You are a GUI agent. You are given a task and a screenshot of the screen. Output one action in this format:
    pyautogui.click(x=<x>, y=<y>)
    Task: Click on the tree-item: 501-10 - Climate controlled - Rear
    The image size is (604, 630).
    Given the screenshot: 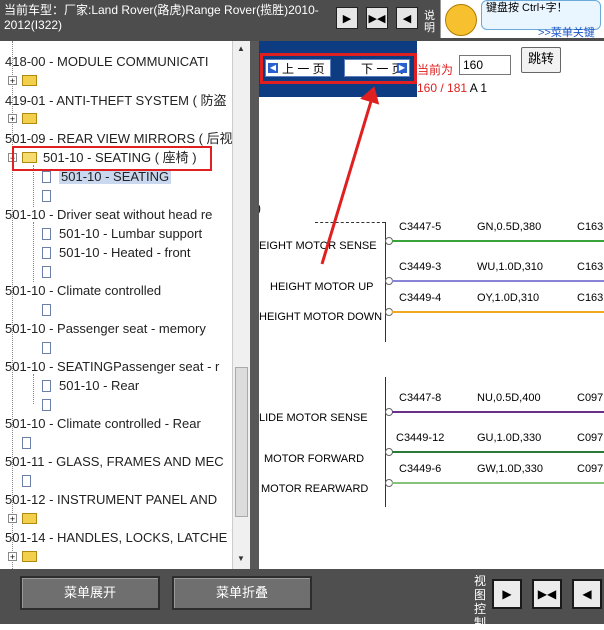 What is the action you would take?
    pyautogui.click(x=103, y=424)
    